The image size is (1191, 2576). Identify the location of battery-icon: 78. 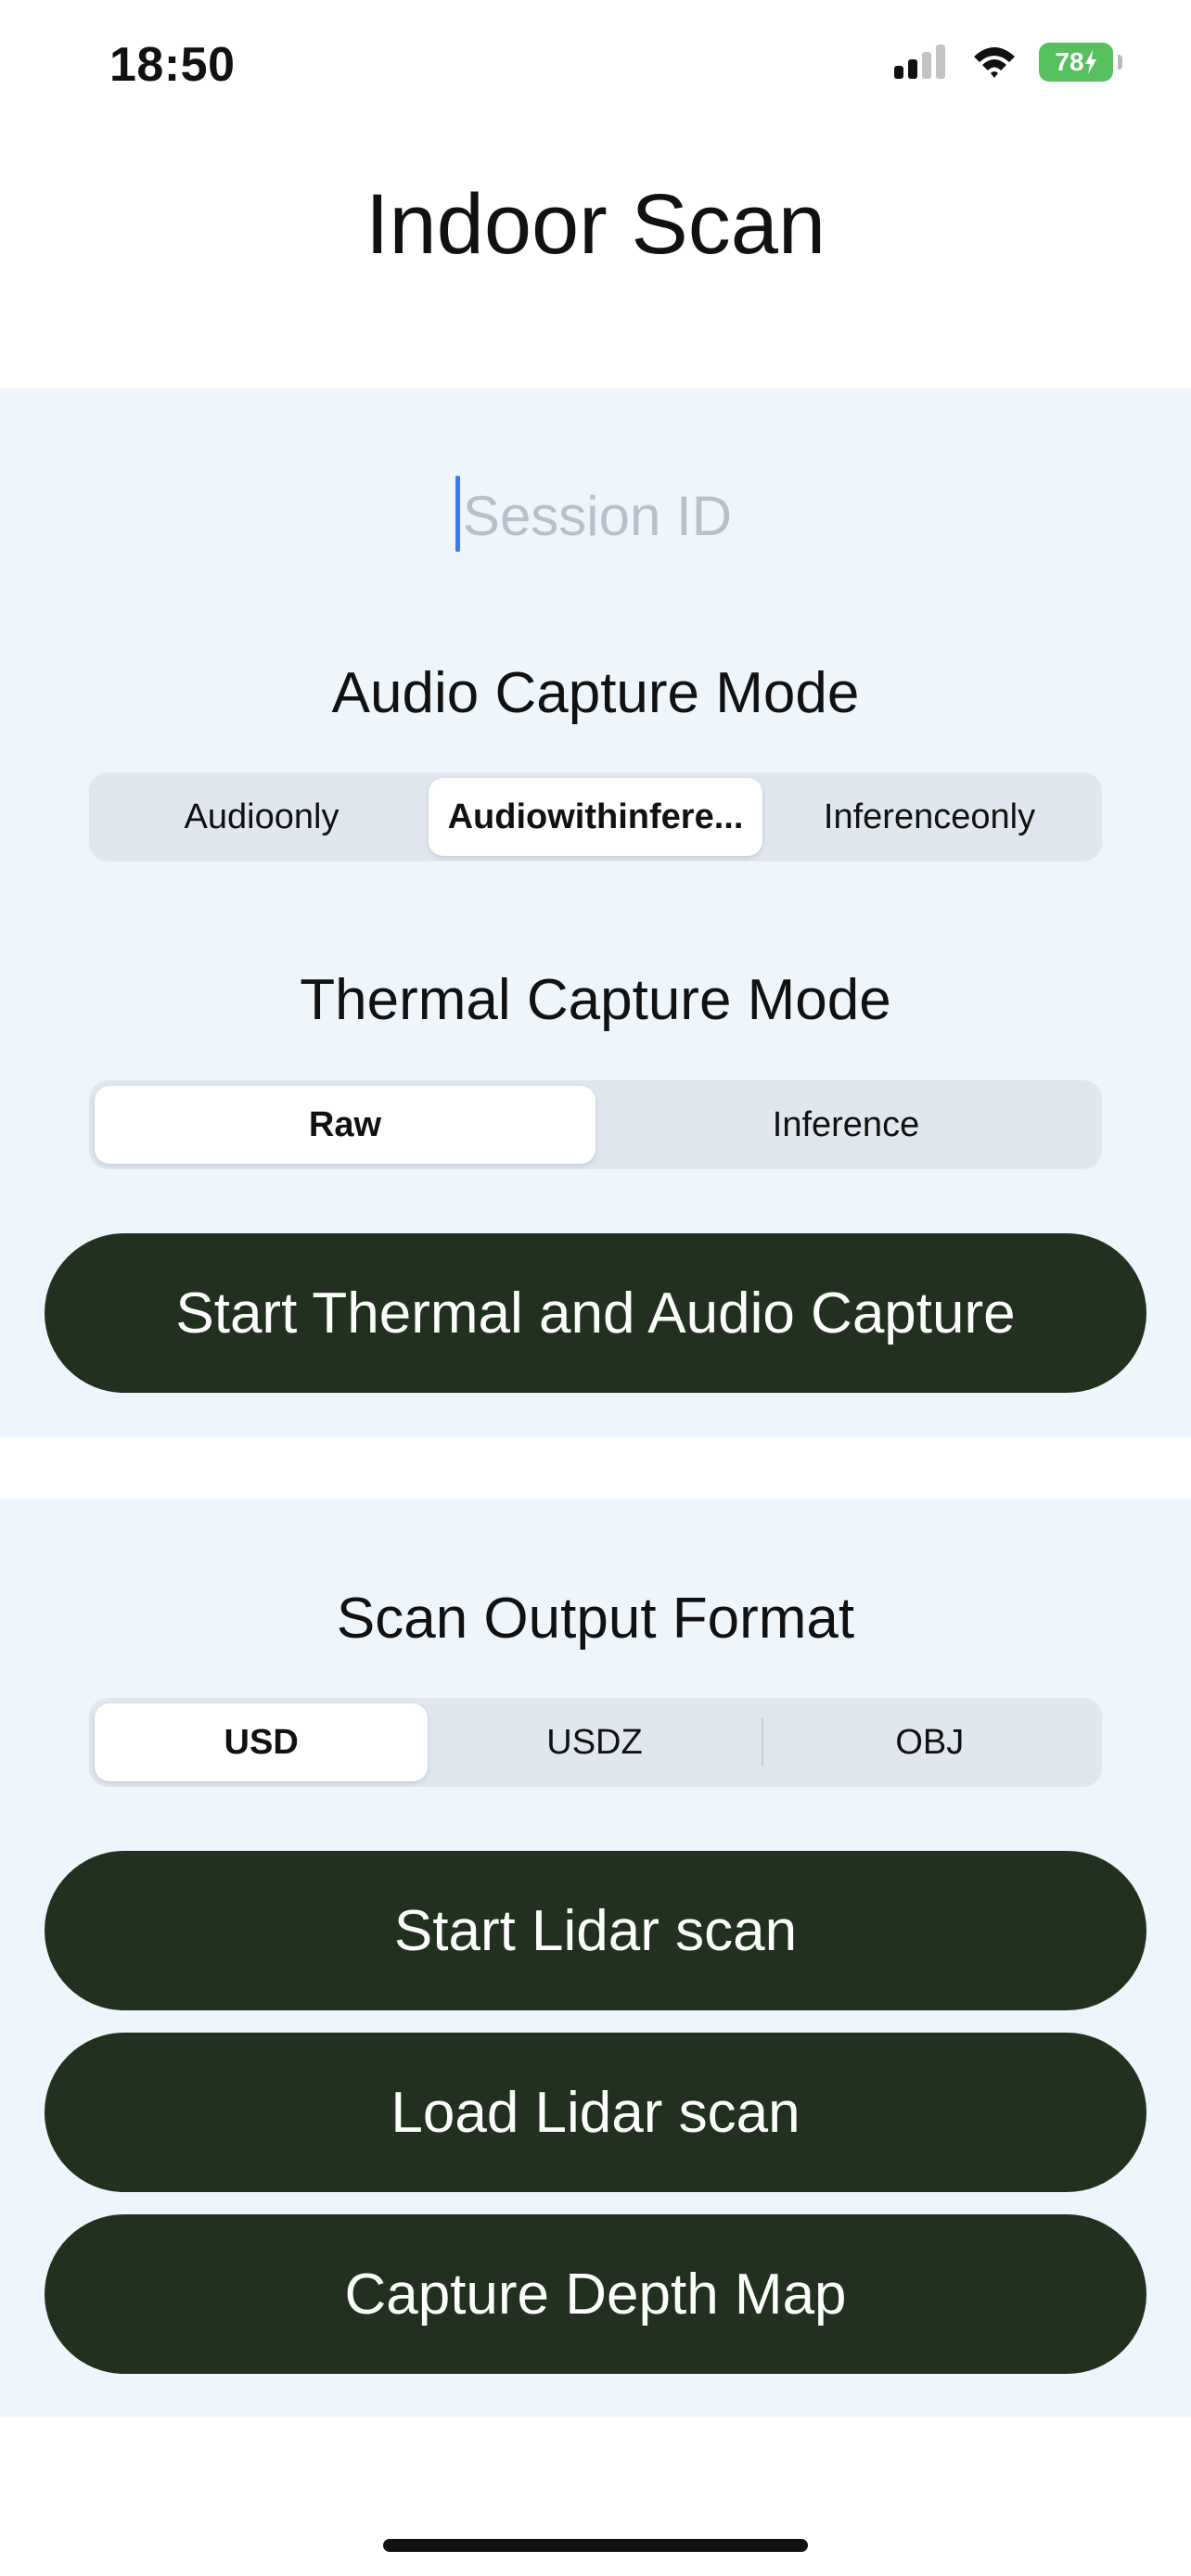
(1080, 62).